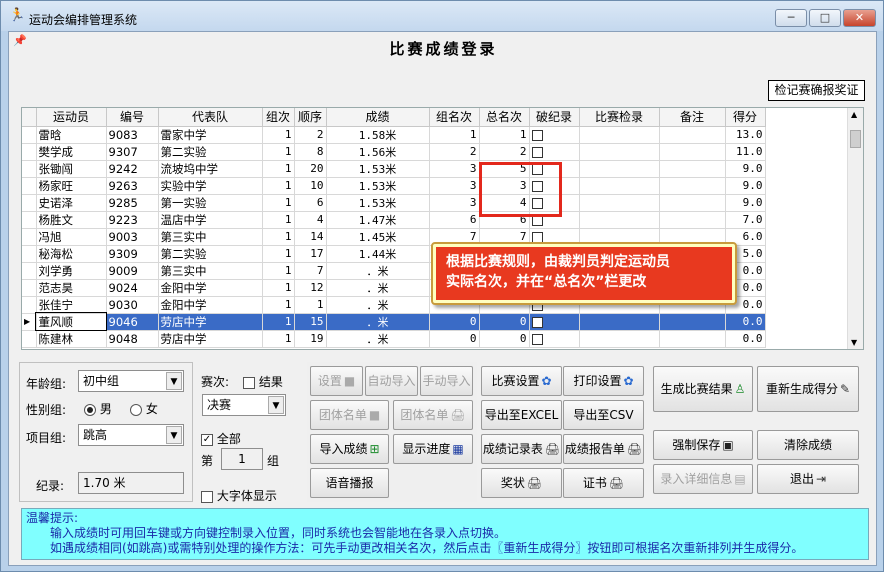 The height and width of the screenshot is (572, 884). Describe the element at coordinates (349, 483) in the screenshot. I see `voice-broadcast-button: 语音播报` at that location.